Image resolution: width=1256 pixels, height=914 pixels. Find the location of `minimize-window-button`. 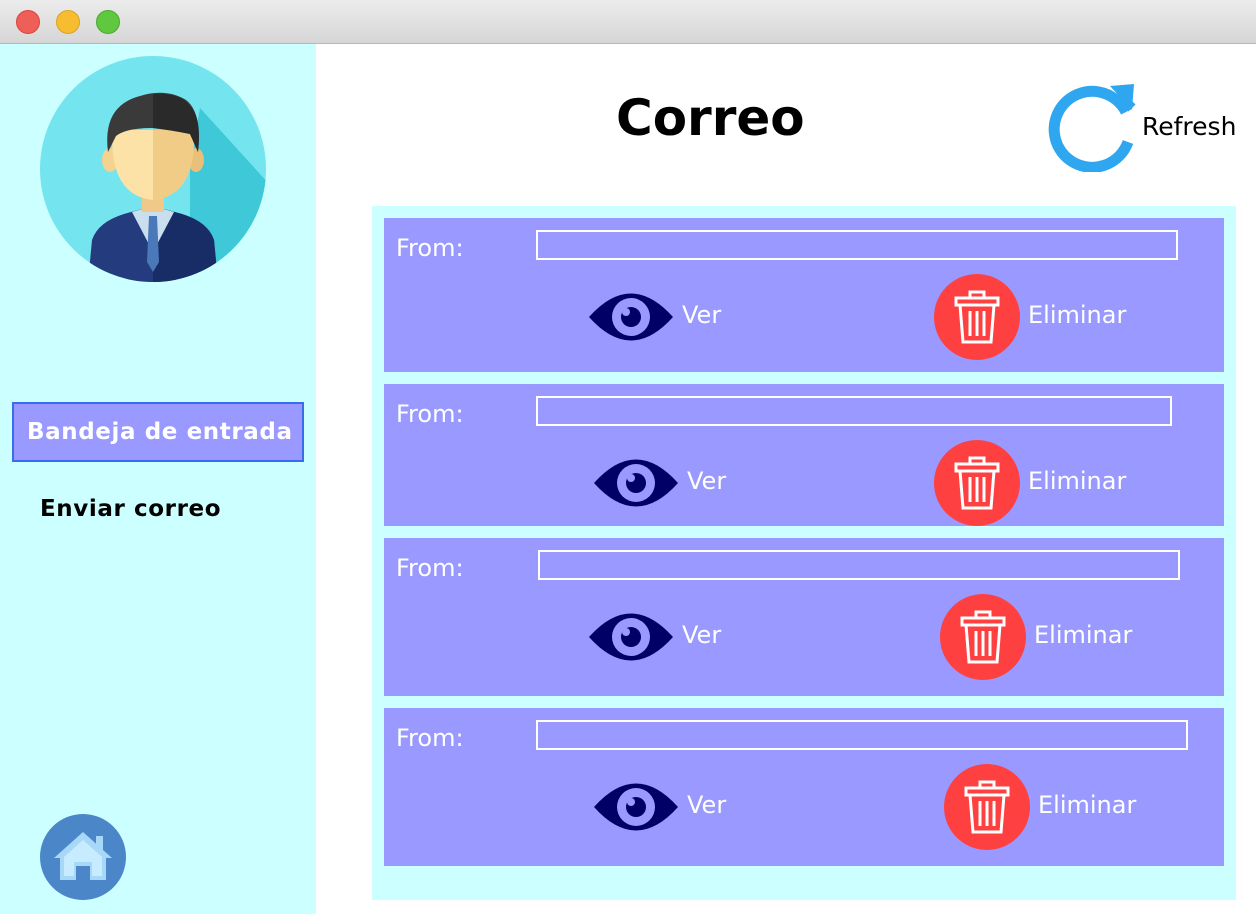

minimize-window-button is located at coordinates (68, 22).